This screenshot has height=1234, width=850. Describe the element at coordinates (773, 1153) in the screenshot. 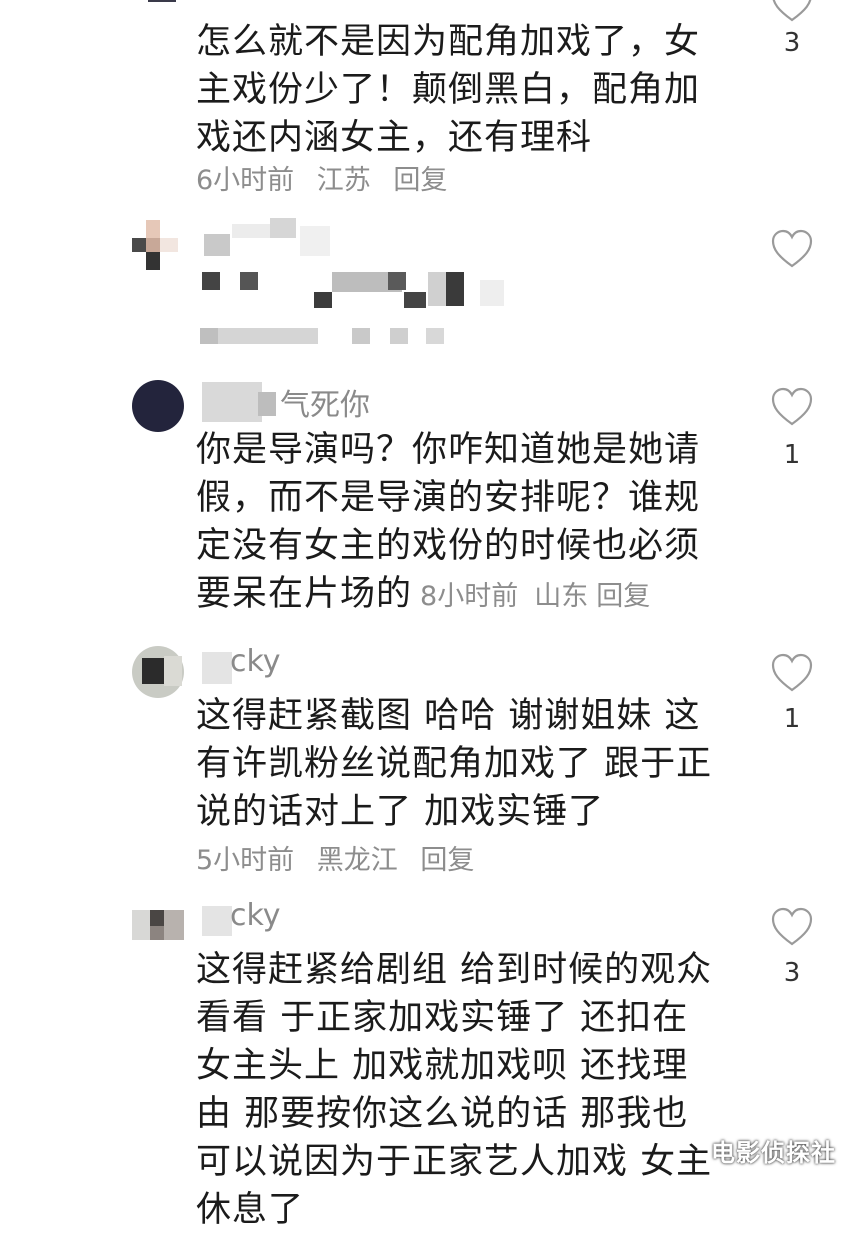

I see `watermark: 电影侦探社` at that location.